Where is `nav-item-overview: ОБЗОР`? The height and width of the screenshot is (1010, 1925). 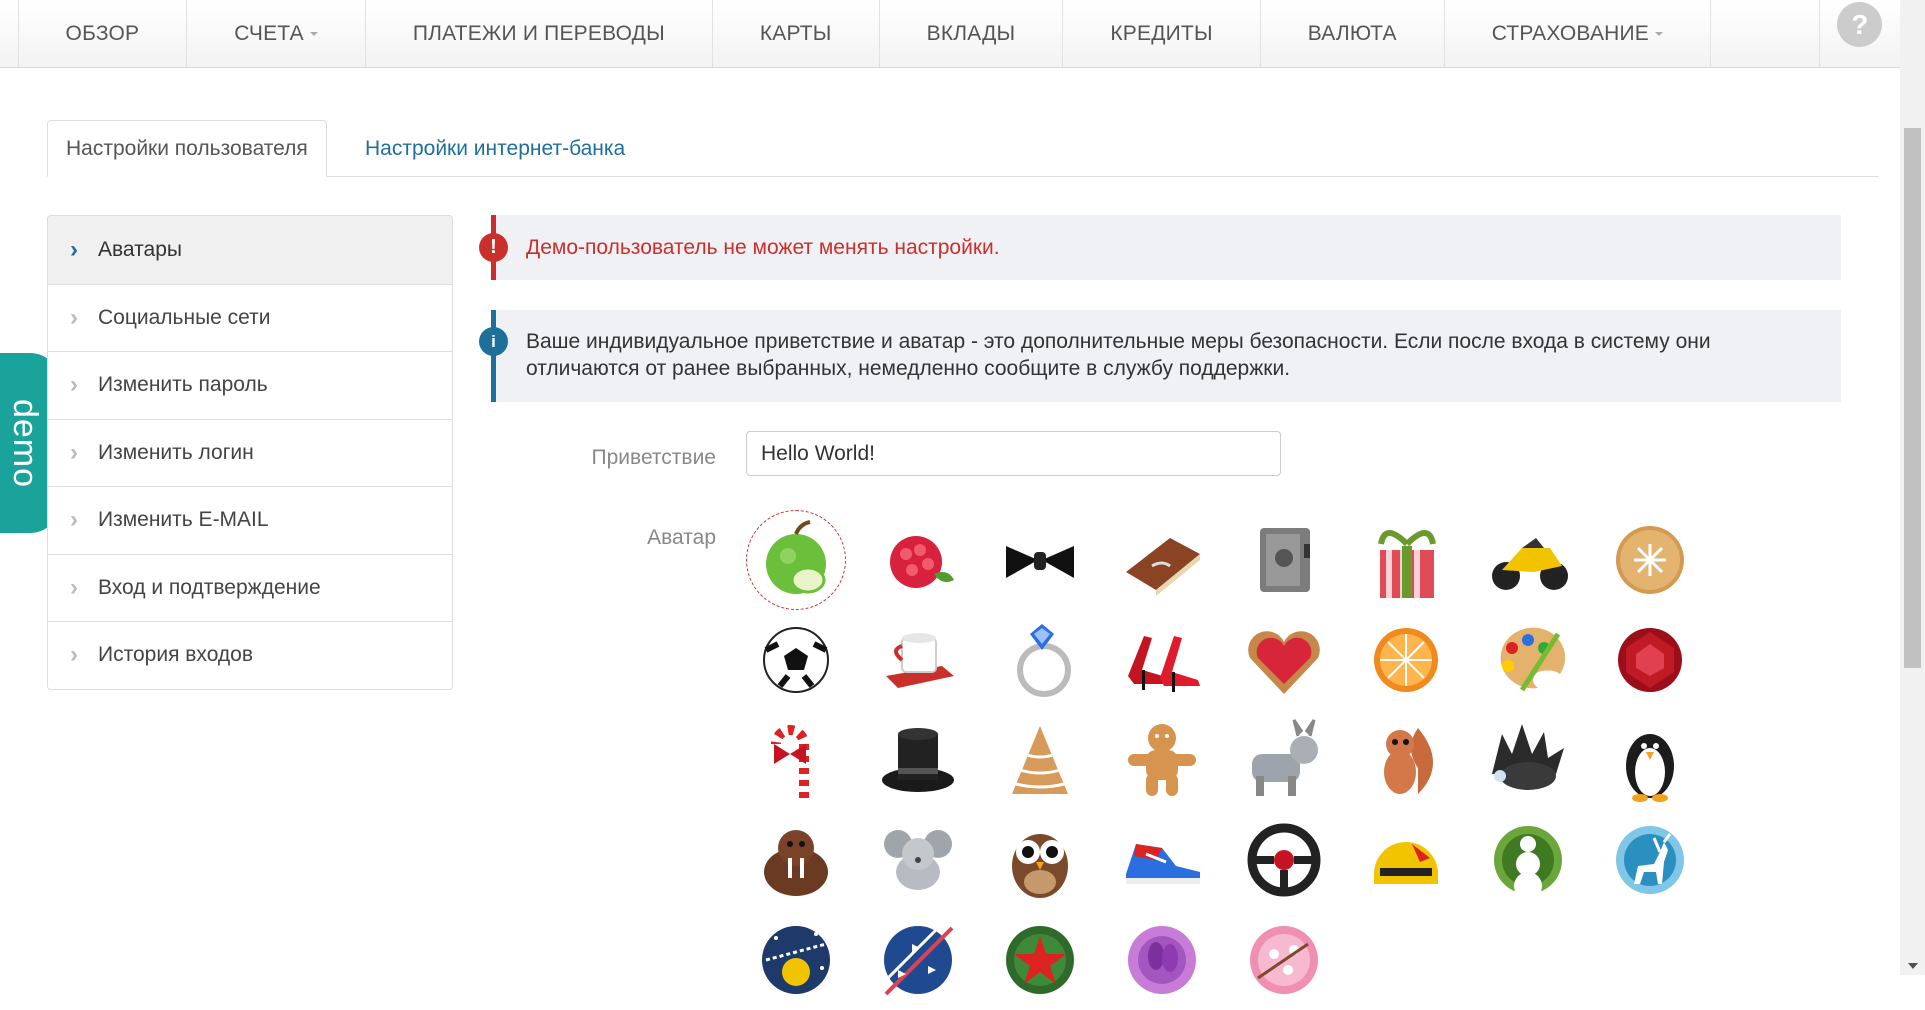 nav-item-overview: ОБЗОР is located at coordinates (103, 33).